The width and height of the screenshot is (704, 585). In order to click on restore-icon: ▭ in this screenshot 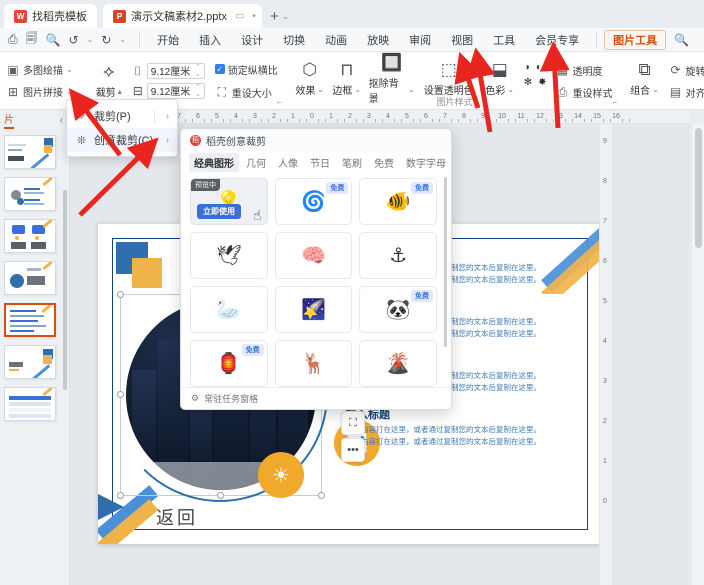, I will do `click(239, 16)`.